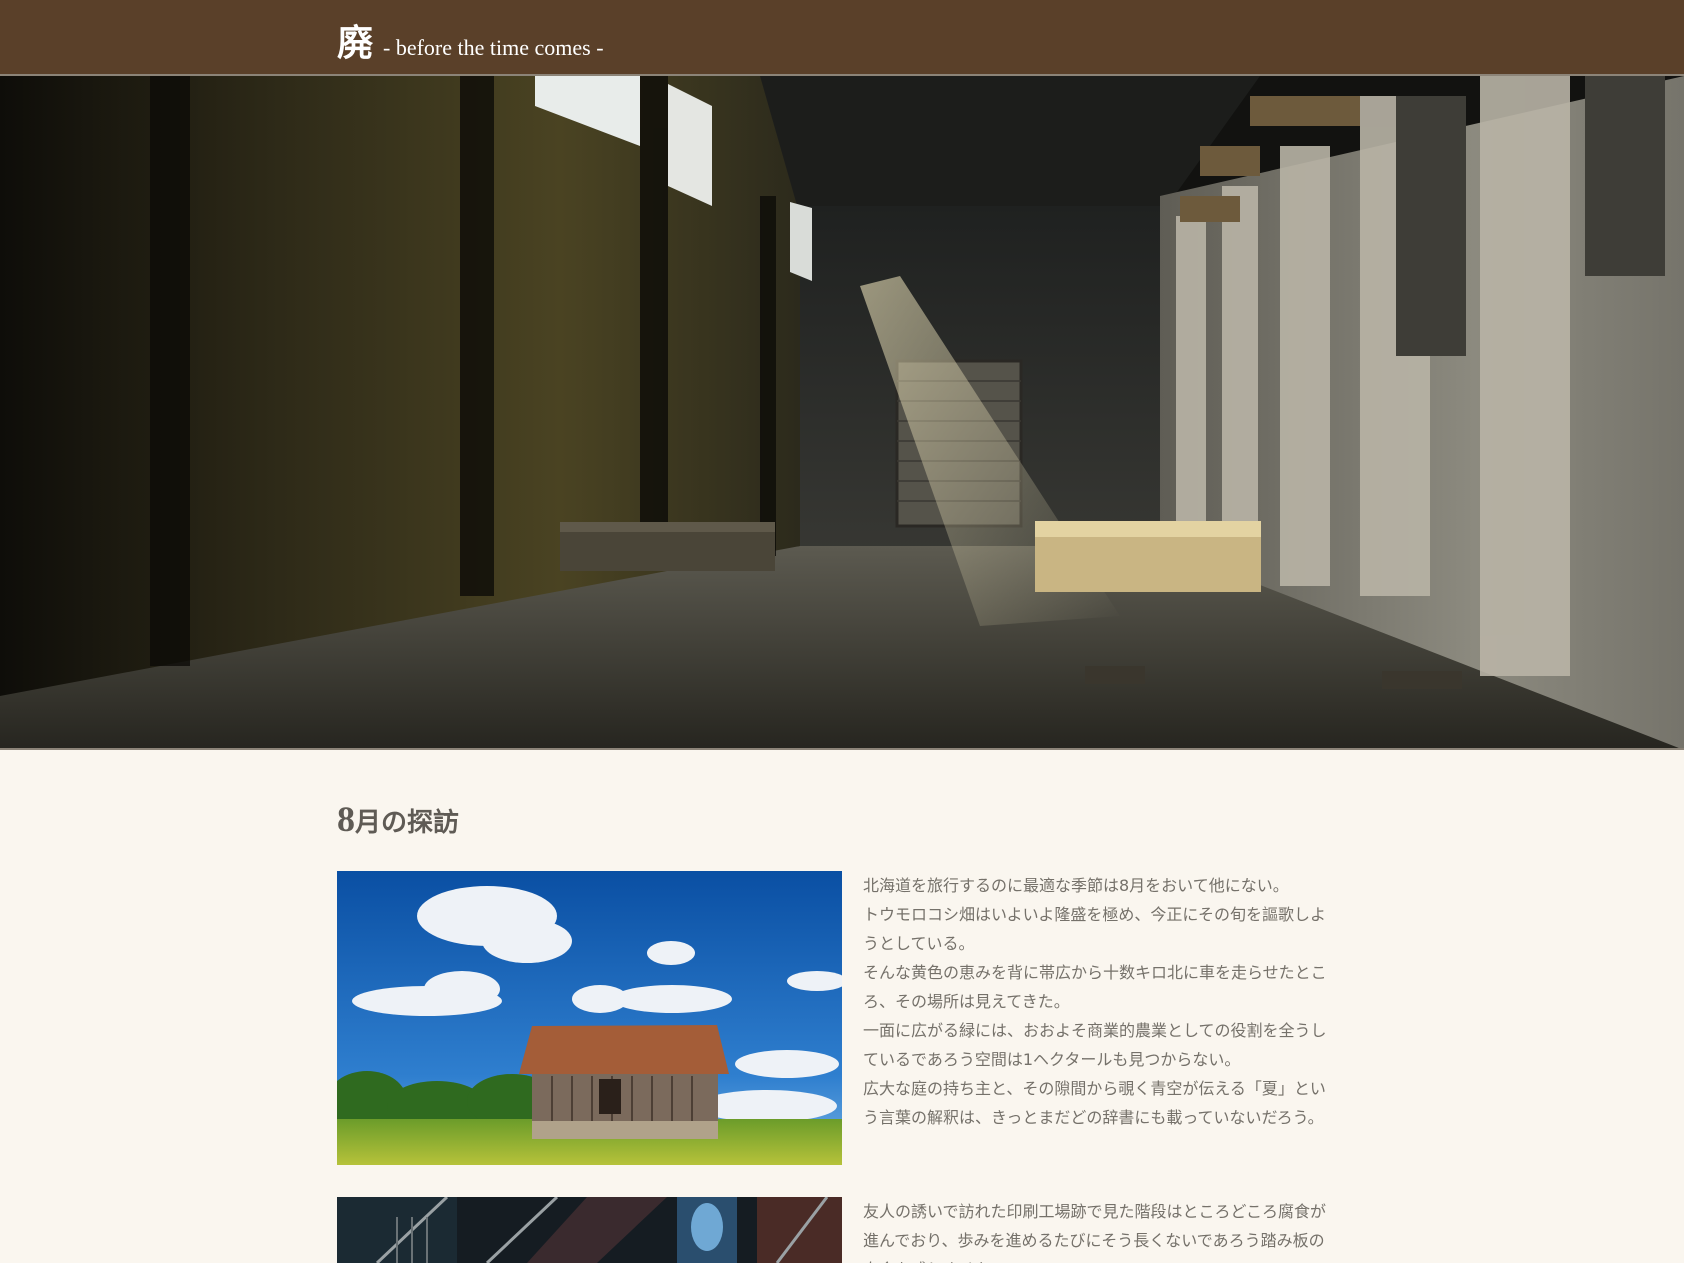 The image size is (1684, 1263). Describe the element at coordinates (493, 47) in the screenshot. I see `site-tagline: - before the time comes -` at that location.